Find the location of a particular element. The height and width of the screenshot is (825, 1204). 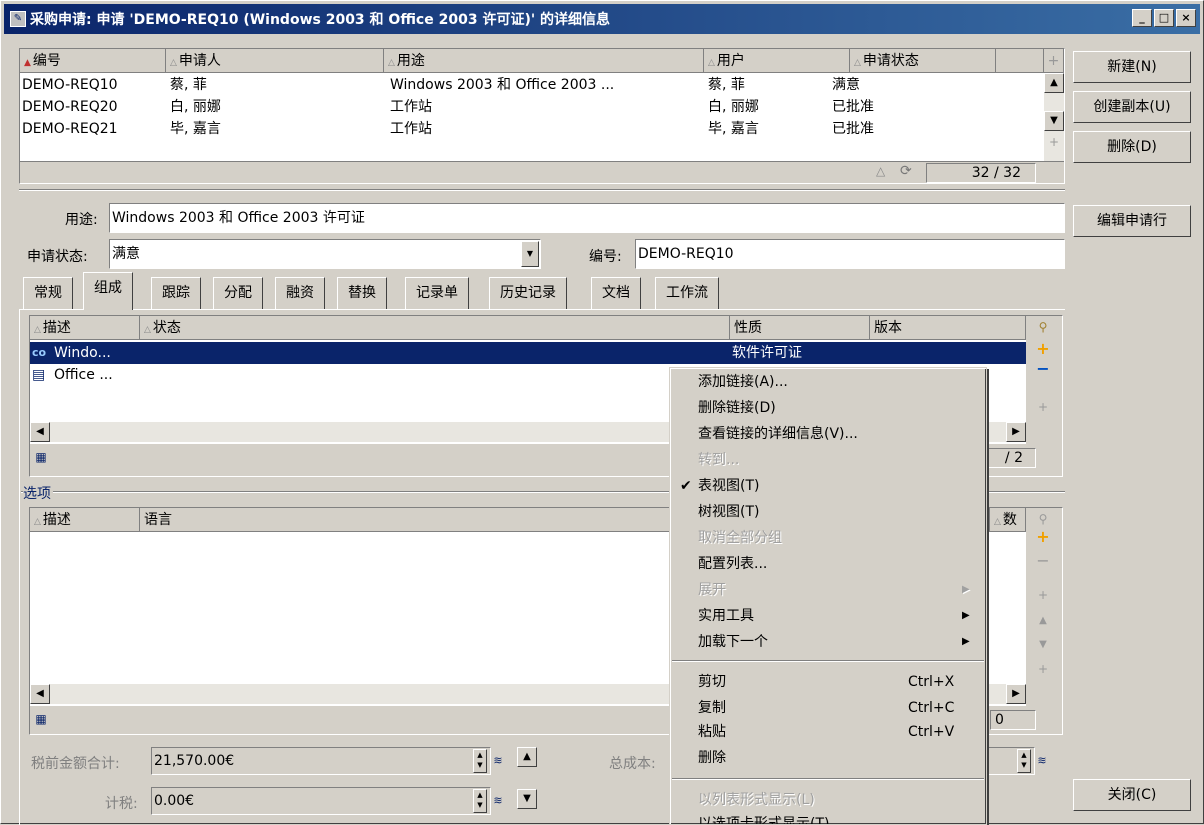

close-window-button: × is located at coordinates (1186, 18).